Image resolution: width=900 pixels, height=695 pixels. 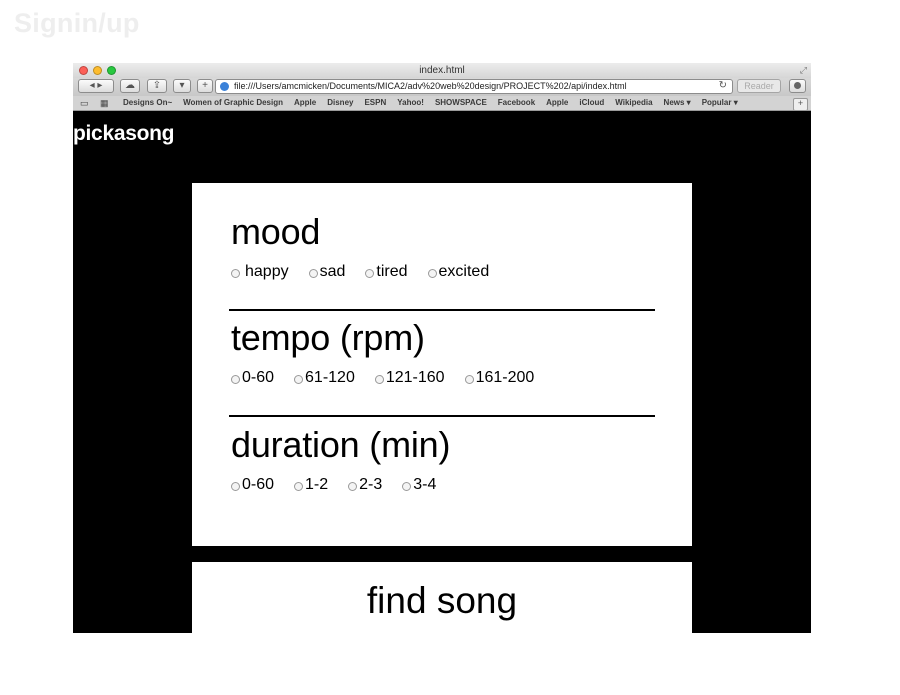 I want to click on tempo-option-121-160: 121-160, so click(x=409, y=378).